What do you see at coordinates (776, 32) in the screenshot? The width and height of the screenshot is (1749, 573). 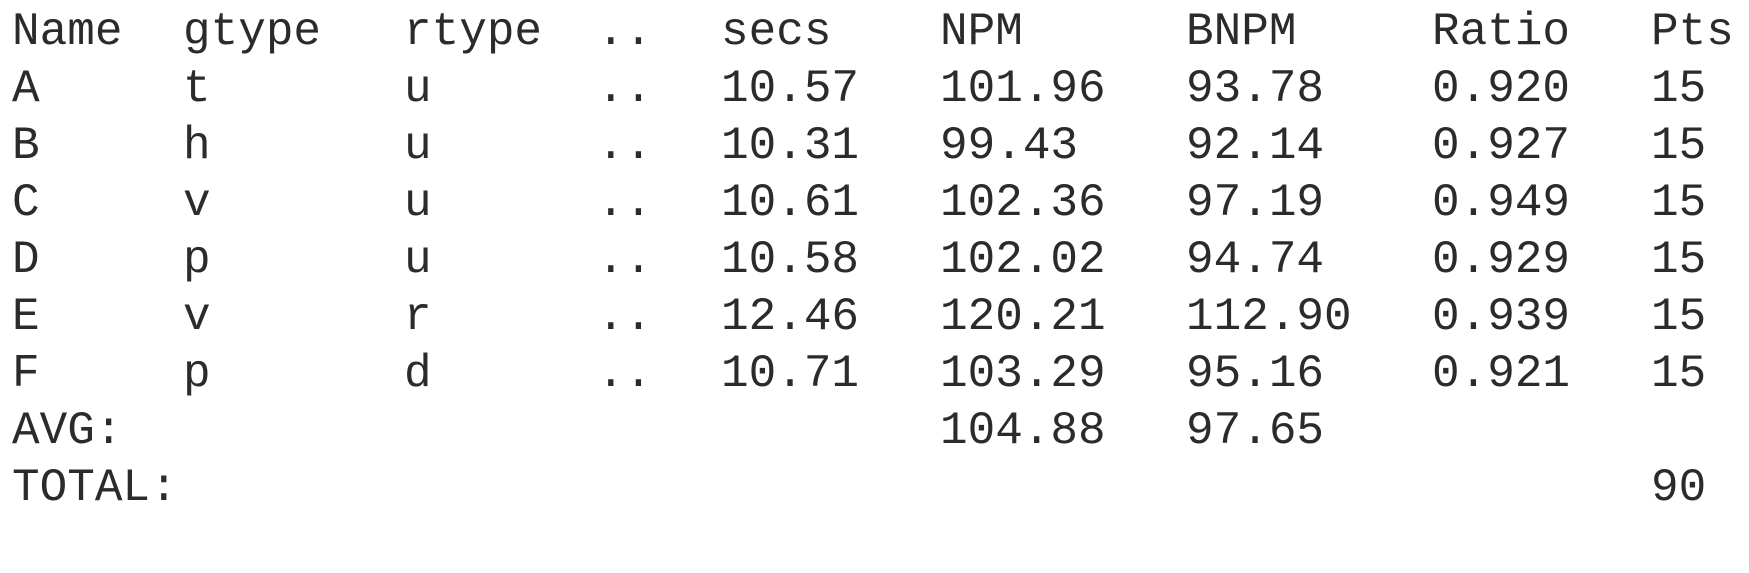 I see `column-header-secs: secs` at bounding box center [776, 32].